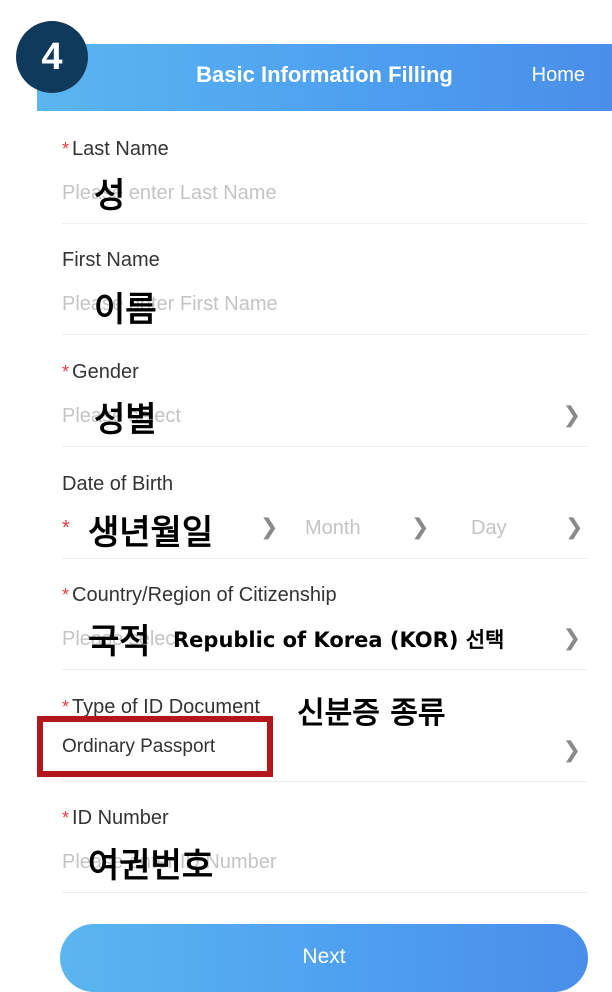 The image size is (612, 992). What do you see at coordinates (138, 747) in the screenshot?
I see `id-type-select: Ordinary Passport` at bounding box center [138, 747].